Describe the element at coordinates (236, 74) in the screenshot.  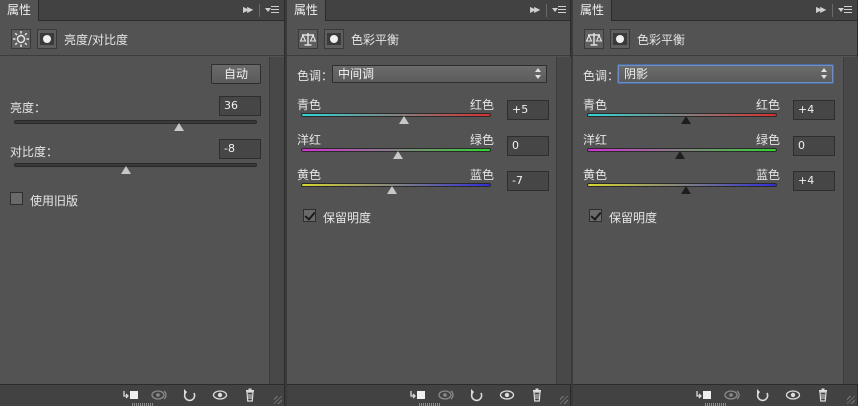
I see `auto-button: 自动` at that location.